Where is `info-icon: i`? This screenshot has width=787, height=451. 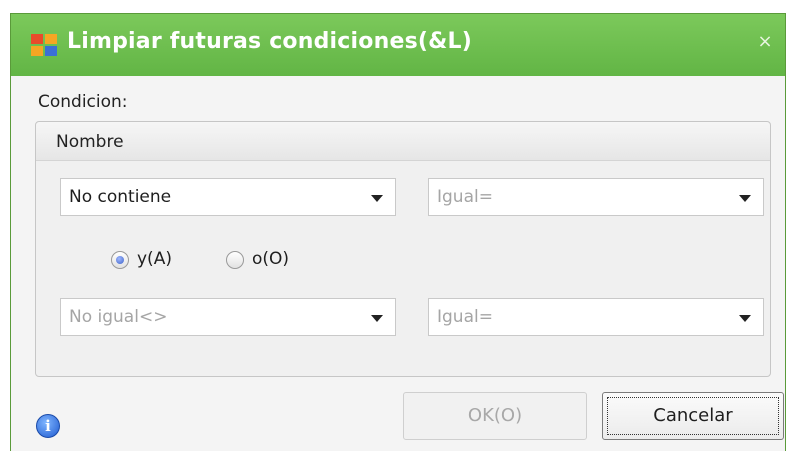
info-icon: i is located at coordinates (48, 426).